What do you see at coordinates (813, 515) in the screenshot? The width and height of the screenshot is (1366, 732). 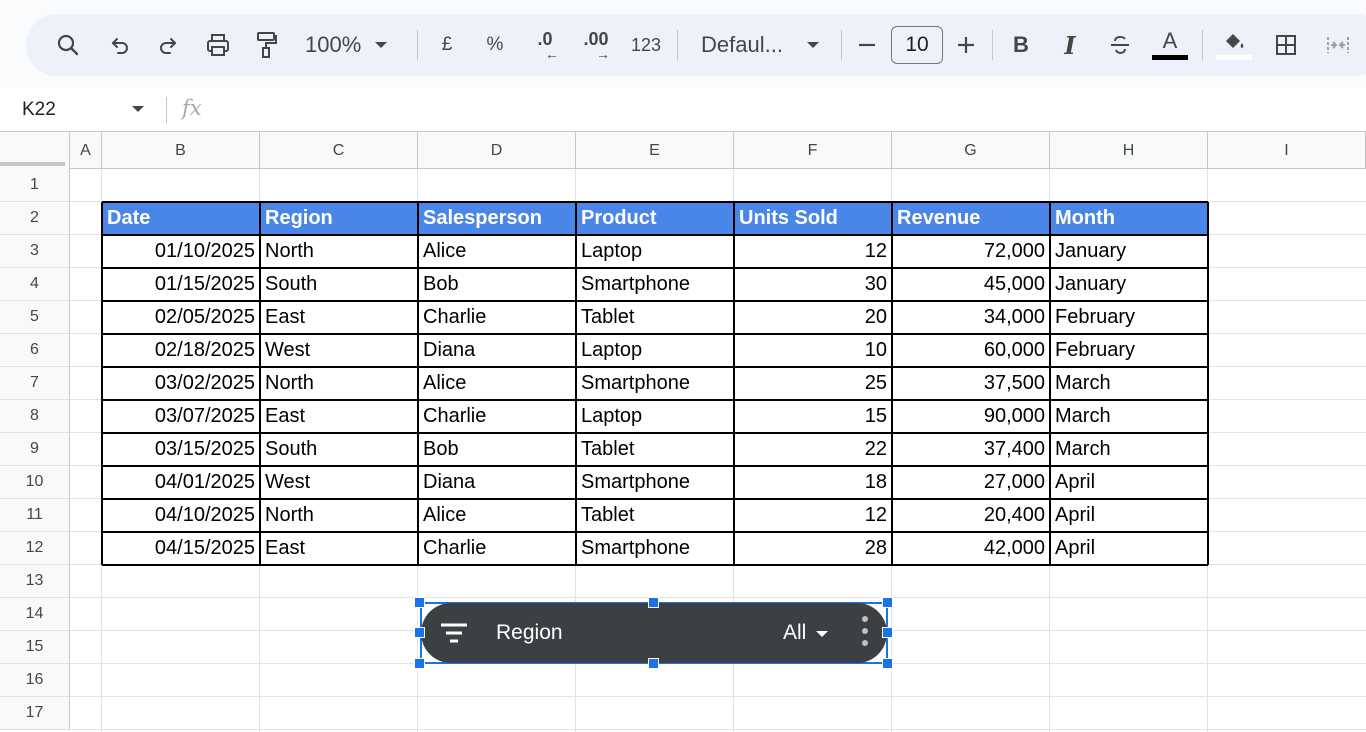 I see `table-cell-units-sold: 12` at bounding box center [813, 515].